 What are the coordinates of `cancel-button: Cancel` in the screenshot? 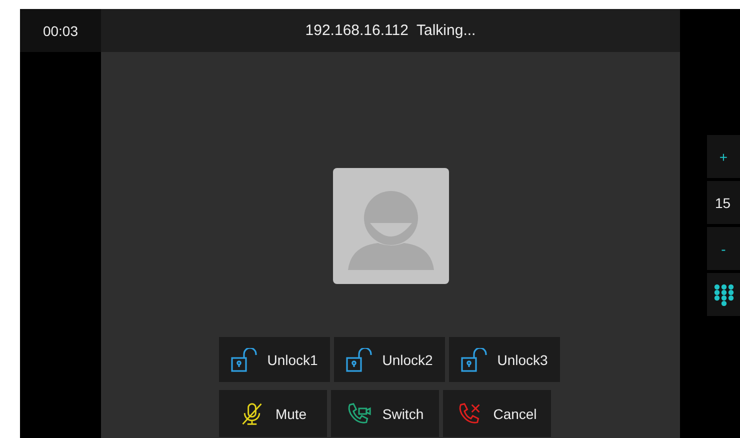 It's located at (497, 413).